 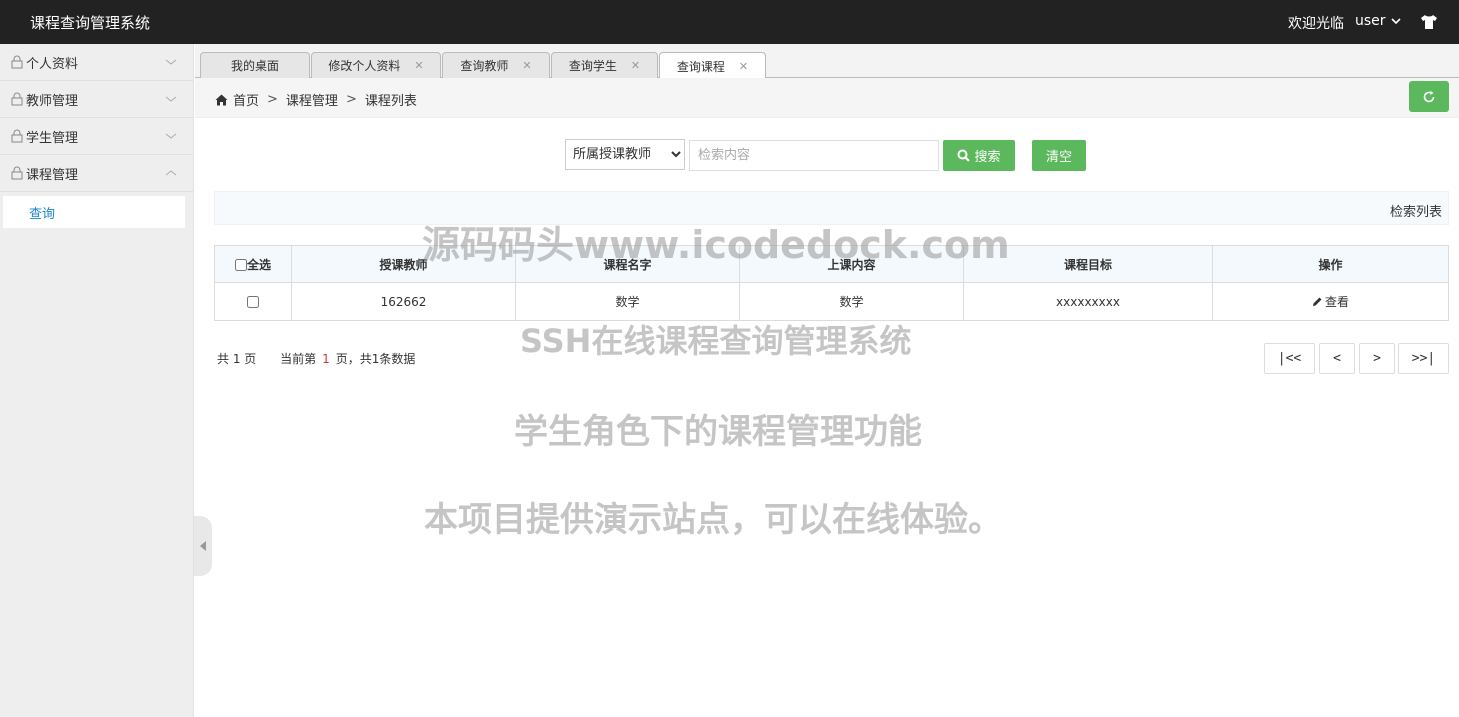 I want to click on view-button: 查看, so click(x=1330, y=301).